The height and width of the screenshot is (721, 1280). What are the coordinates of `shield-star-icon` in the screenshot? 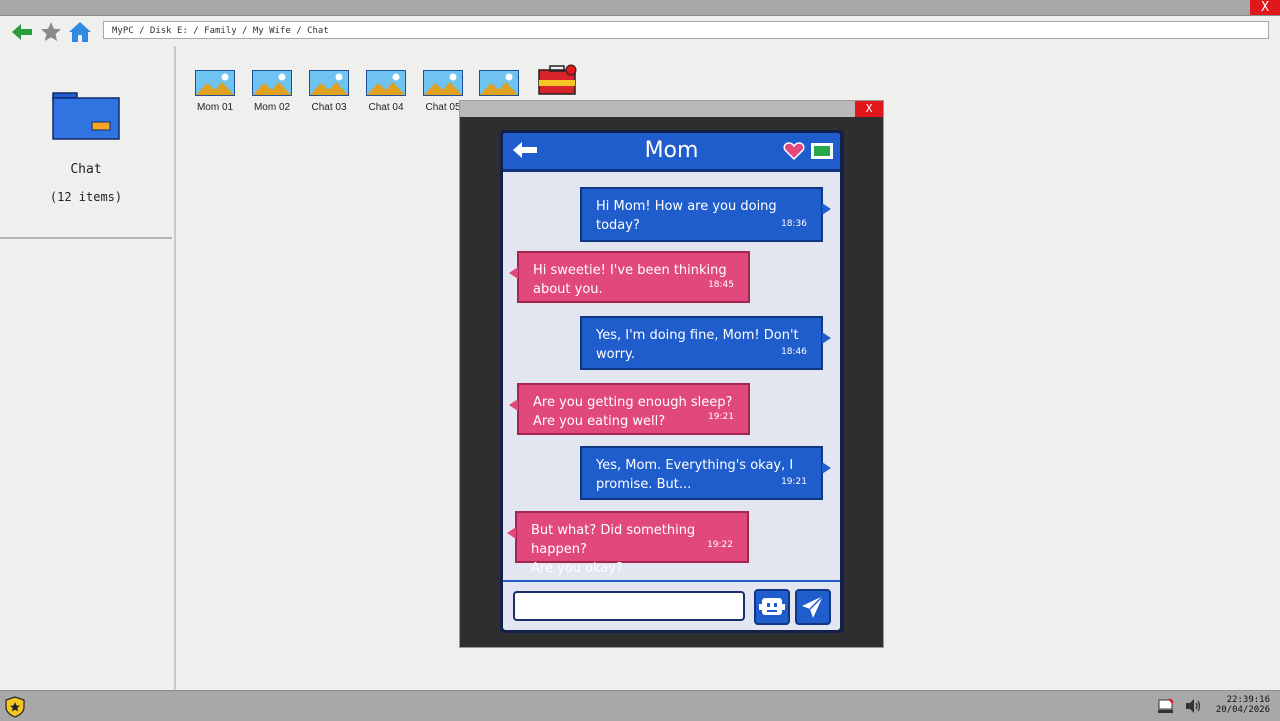 It's located at (15, 707).